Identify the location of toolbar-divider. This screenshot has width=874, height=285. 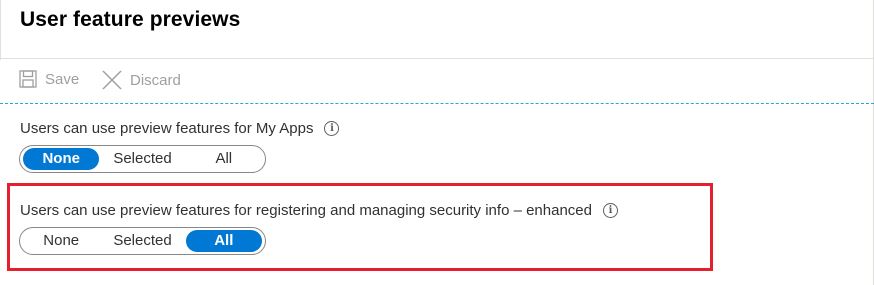
(437, 103).